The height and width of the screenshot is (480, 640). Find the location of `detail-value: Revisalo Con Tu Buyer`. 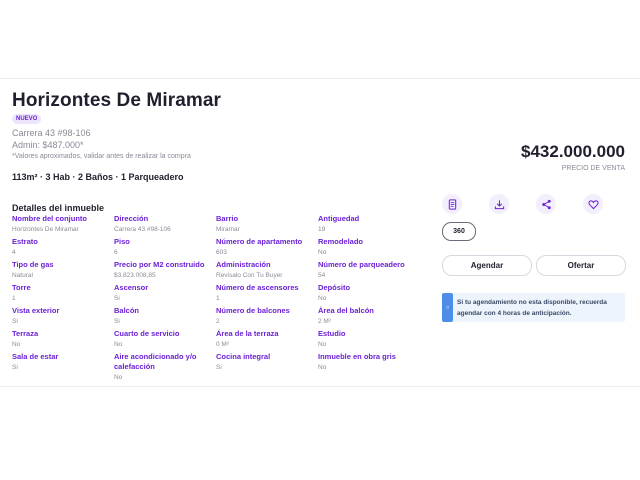

detail-value: Revisalo Con Tu Buyer is located at coordinates (249, 275).